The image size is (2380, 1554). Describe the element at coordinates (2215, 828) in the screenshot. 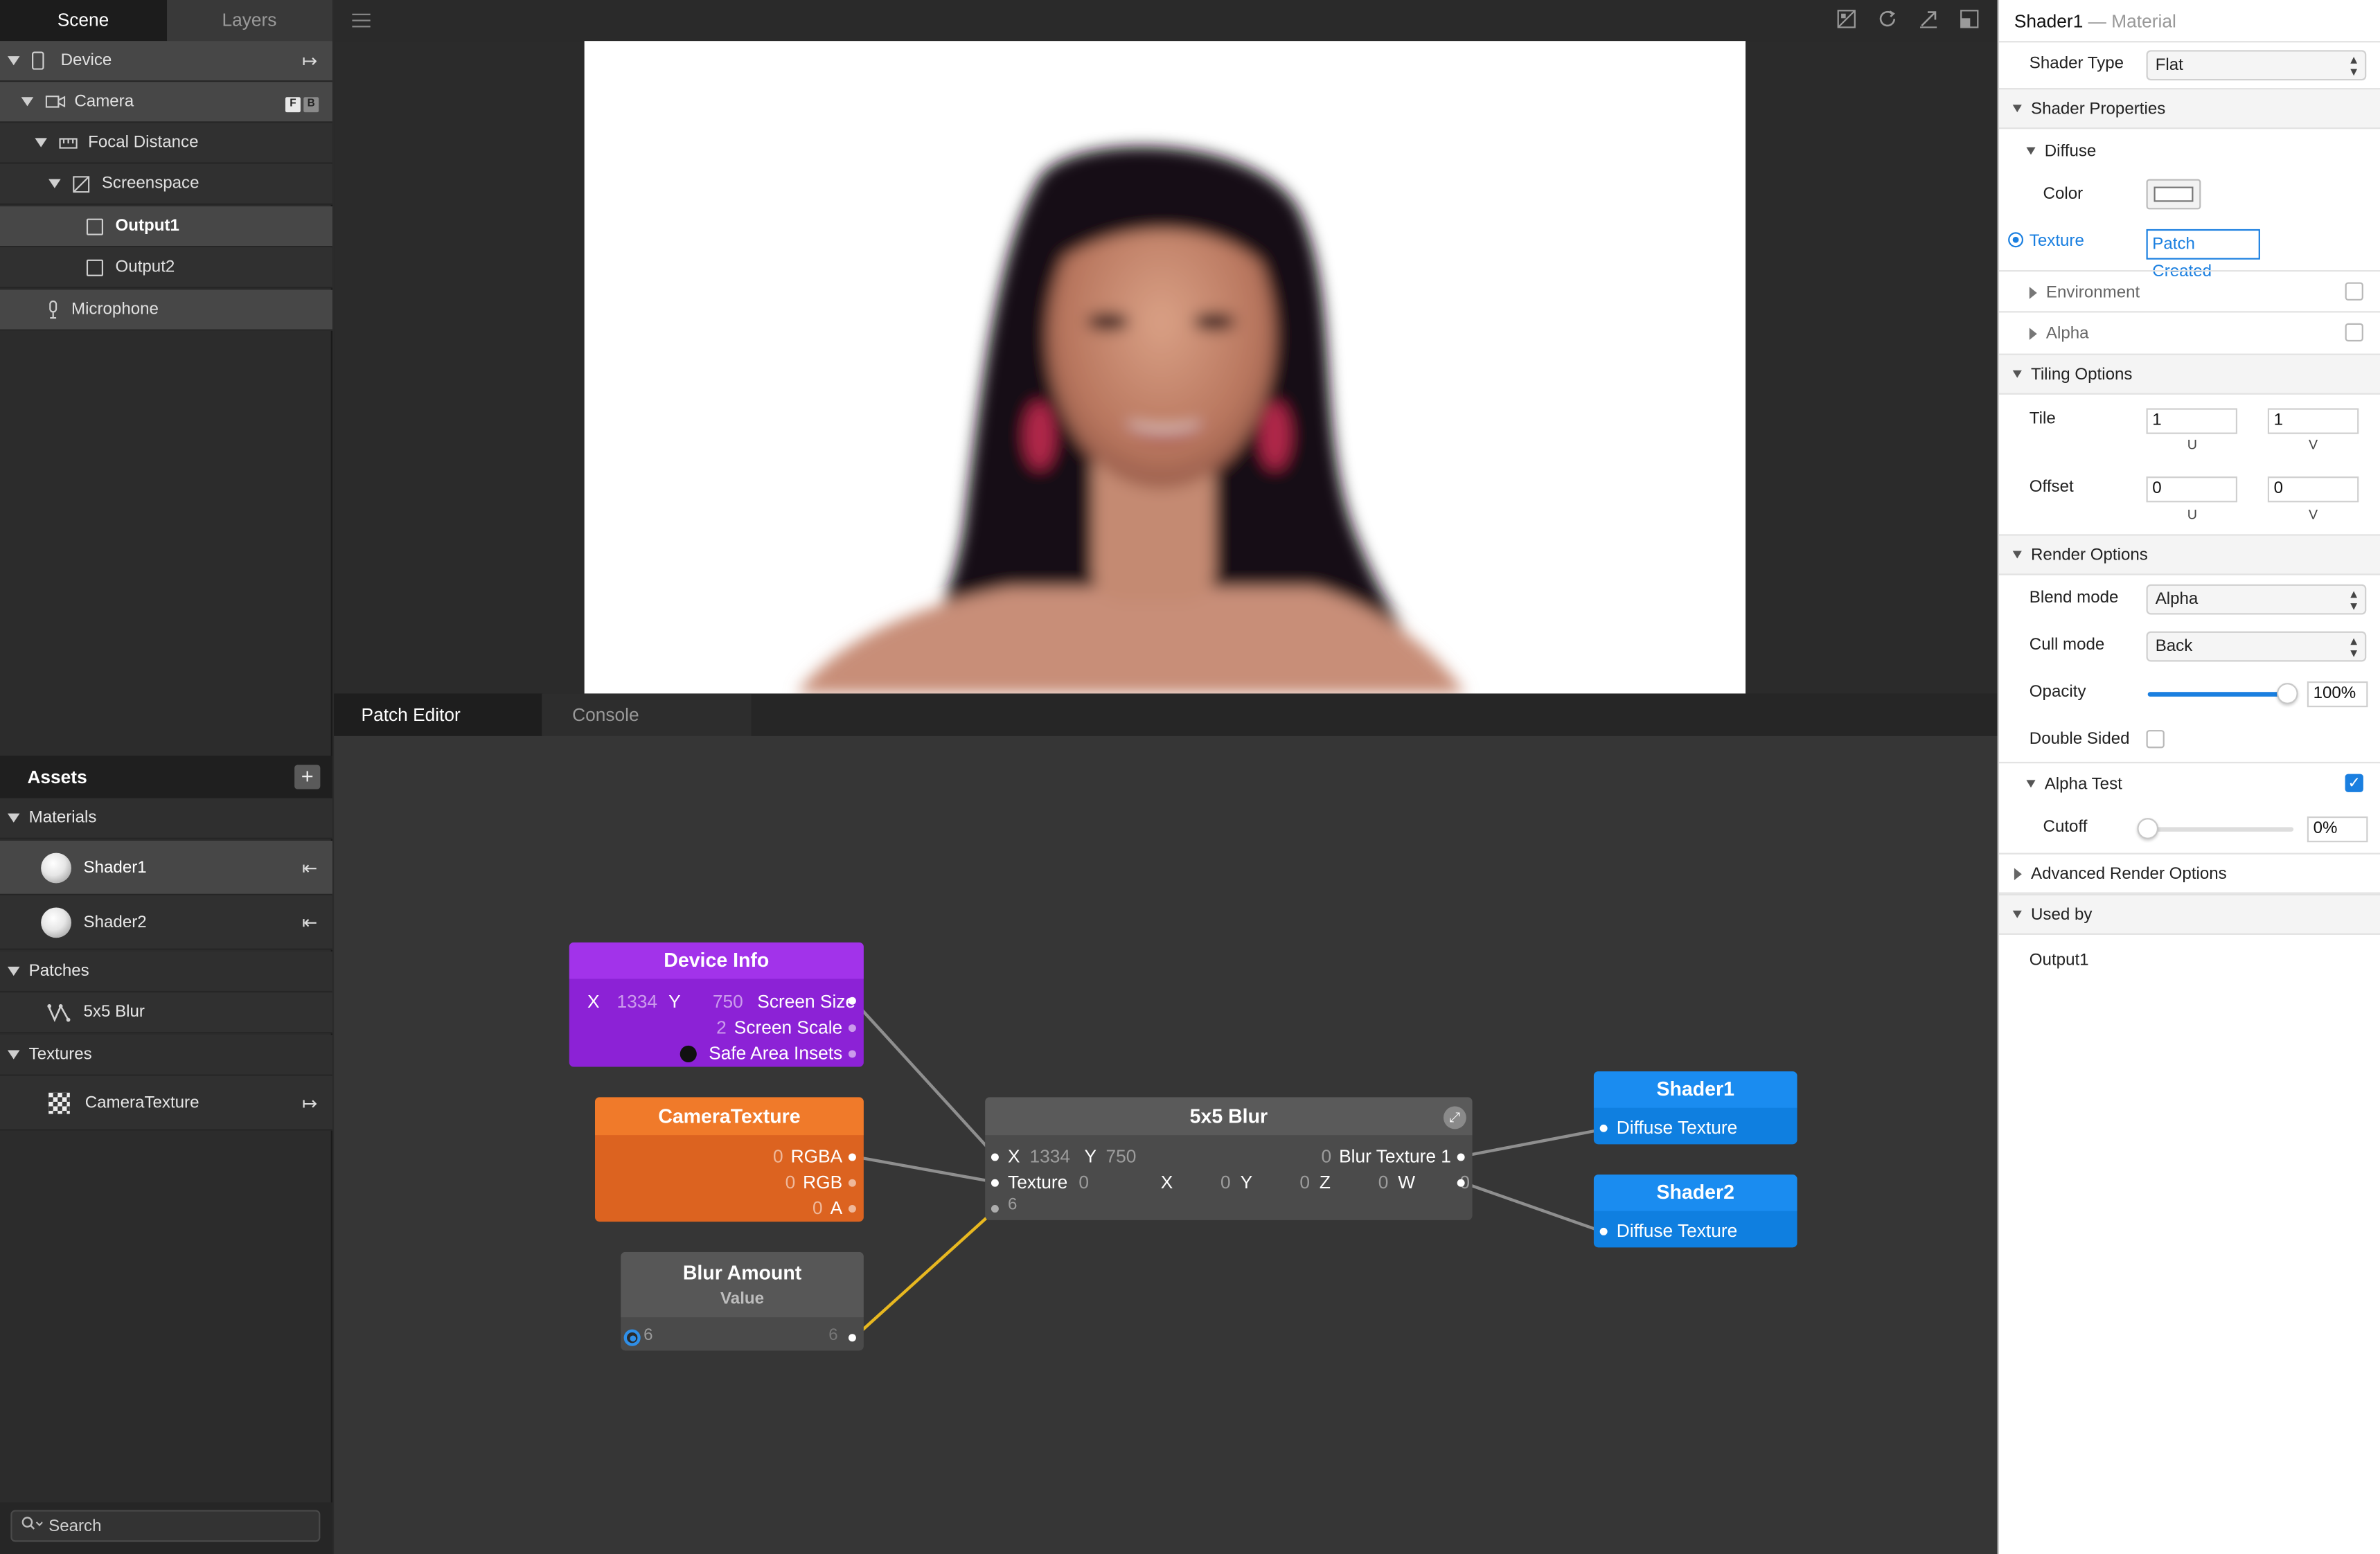

I see `cutoff-slider-track` at that location.